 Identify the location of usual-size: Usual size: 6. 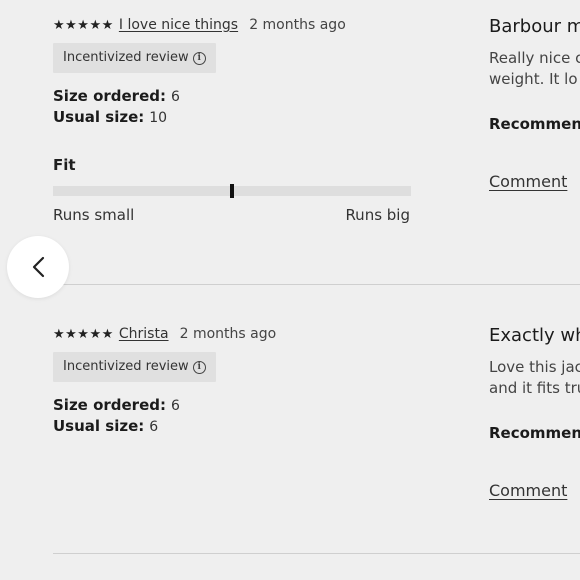
(105, 425).